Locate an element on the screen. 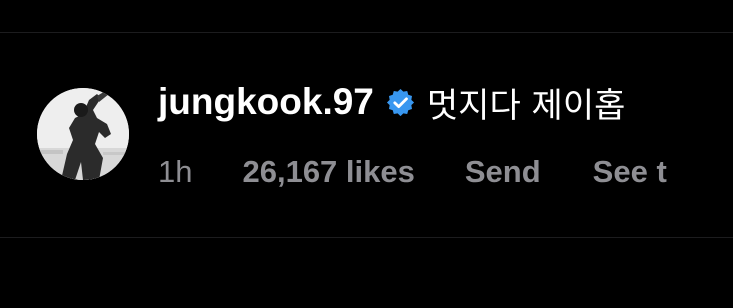 This screenshot has width=733, height=308. username-link: jungkook.97 is located at coordinates (266, 102).